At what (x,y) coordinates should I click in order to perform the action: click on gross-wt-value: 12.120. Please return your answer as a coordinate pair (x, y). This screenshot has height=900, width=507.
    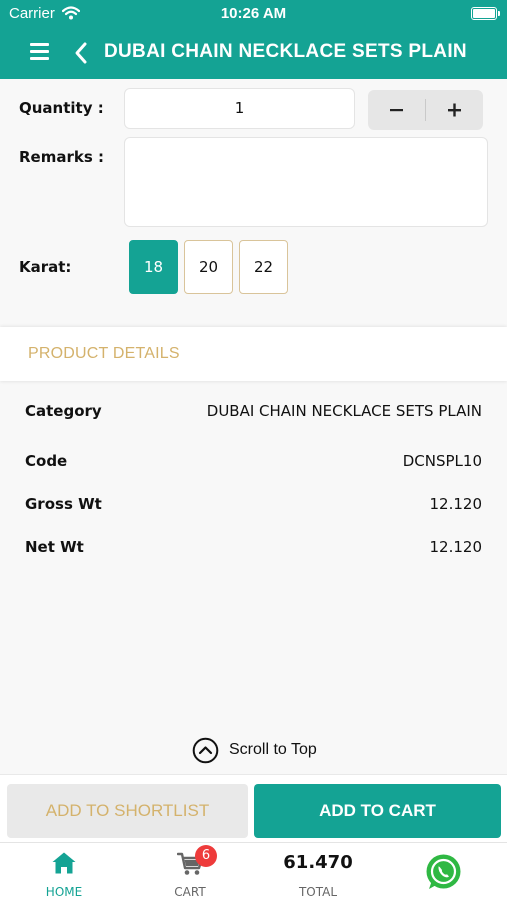
    Looking at the image, I should click on (456, 504).